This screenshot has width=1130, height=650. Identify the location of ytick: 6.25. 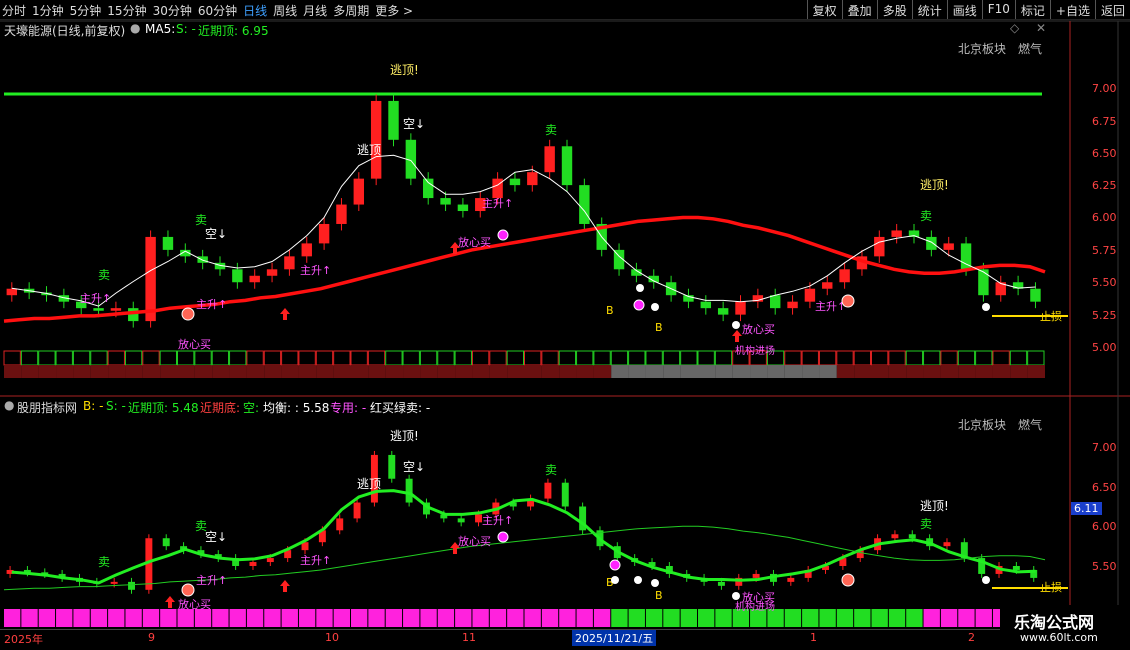
(1104, 185).